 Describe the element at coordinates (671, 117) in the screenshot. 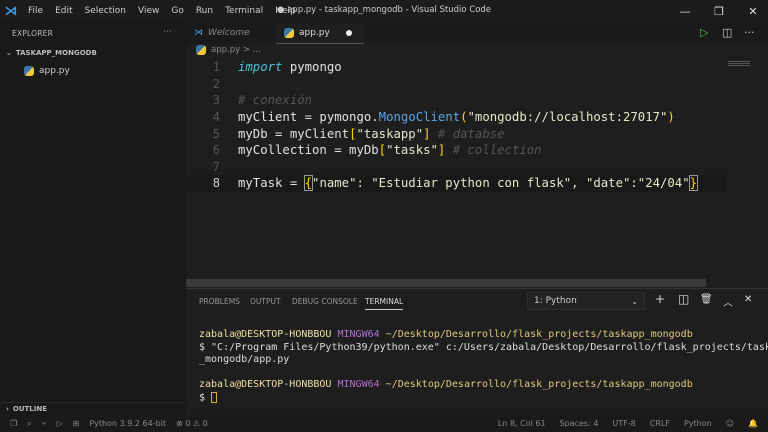

I see `bracket: )` at that location.